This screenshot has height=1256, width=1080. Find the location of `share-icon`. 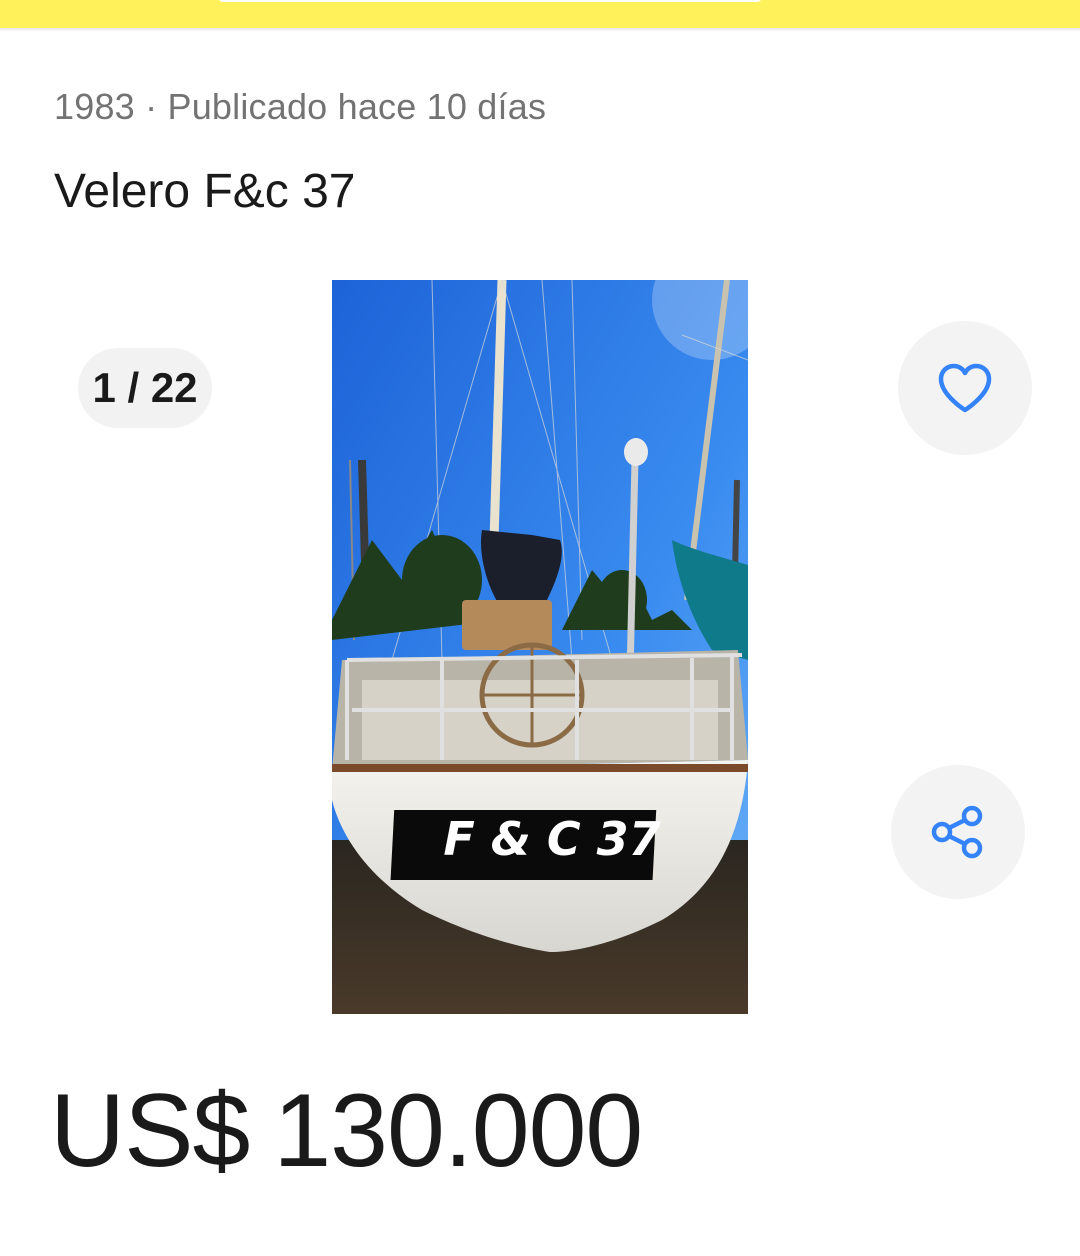

share-icon is located at coordinates (957, 832).